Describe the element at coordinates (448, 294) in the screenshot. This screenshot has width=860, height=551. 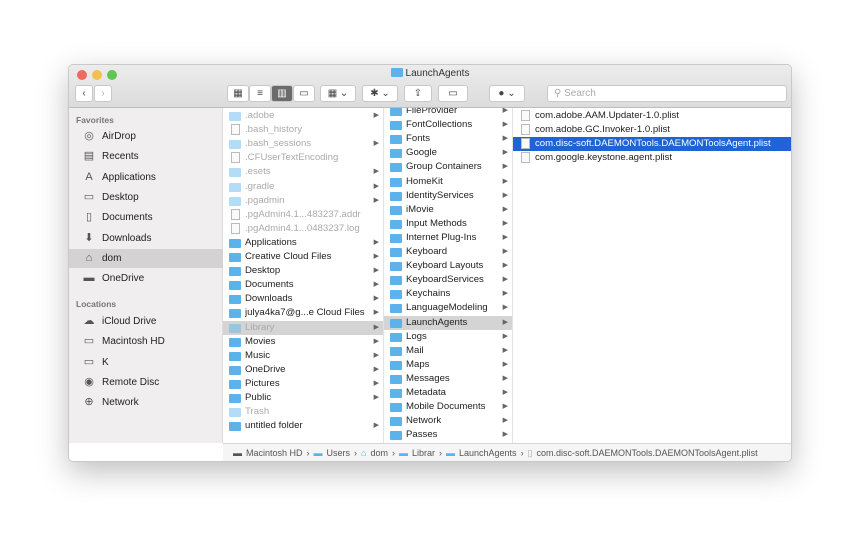
I see `folder-item: Keychains ▶` at that location.